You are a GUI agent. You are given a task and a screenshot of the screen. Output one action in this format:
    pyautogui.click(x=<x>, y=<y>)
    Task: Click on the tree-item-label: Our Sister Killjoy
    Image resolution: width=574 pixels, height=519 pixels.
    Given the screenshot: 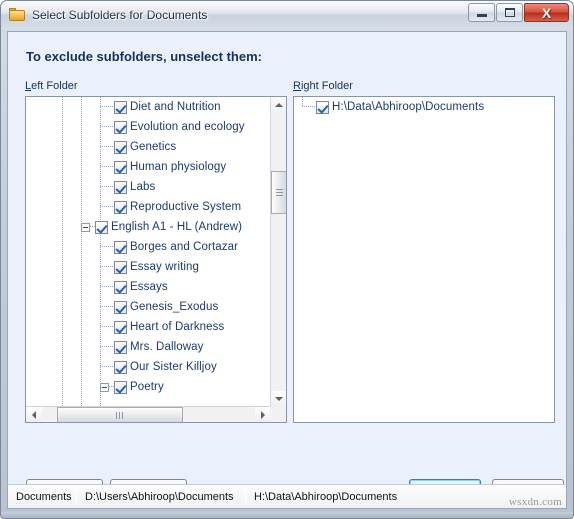 What is the action you would take?
    pyautogui.click(x=173, y=367)
    